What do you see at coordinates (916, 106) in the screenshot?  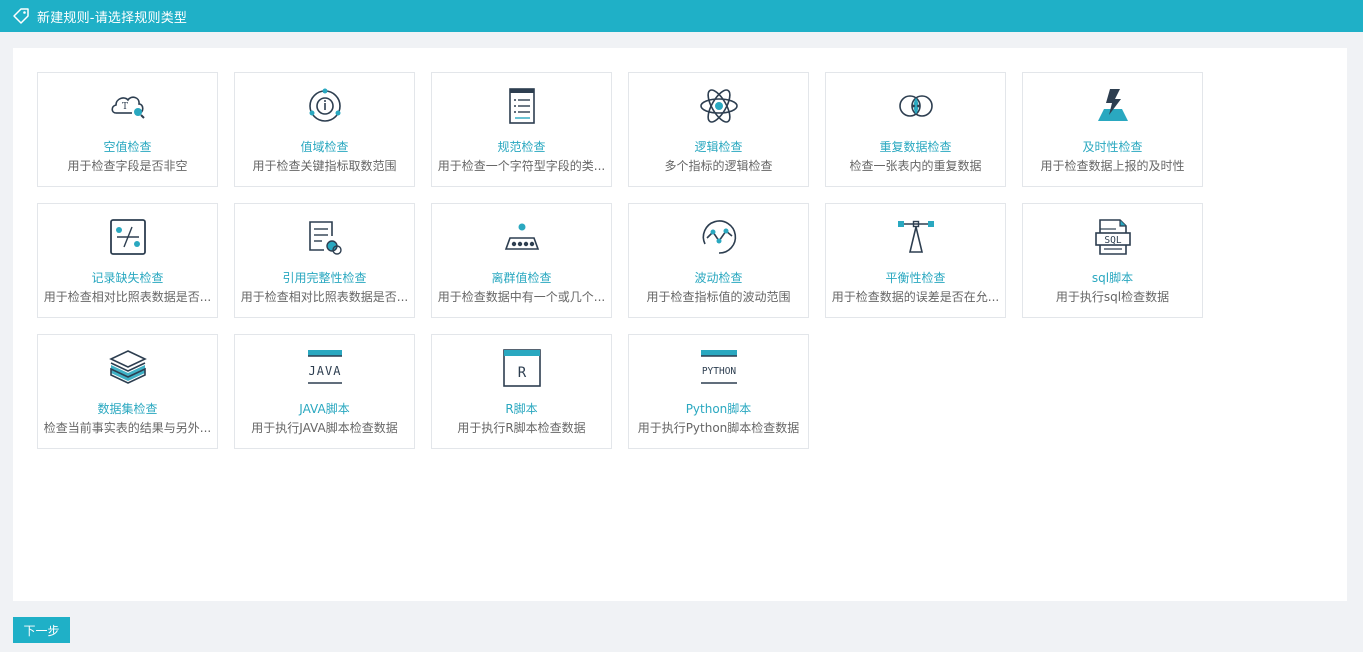 I see `overlap-circles-icon` at bounding box center [916, 106].